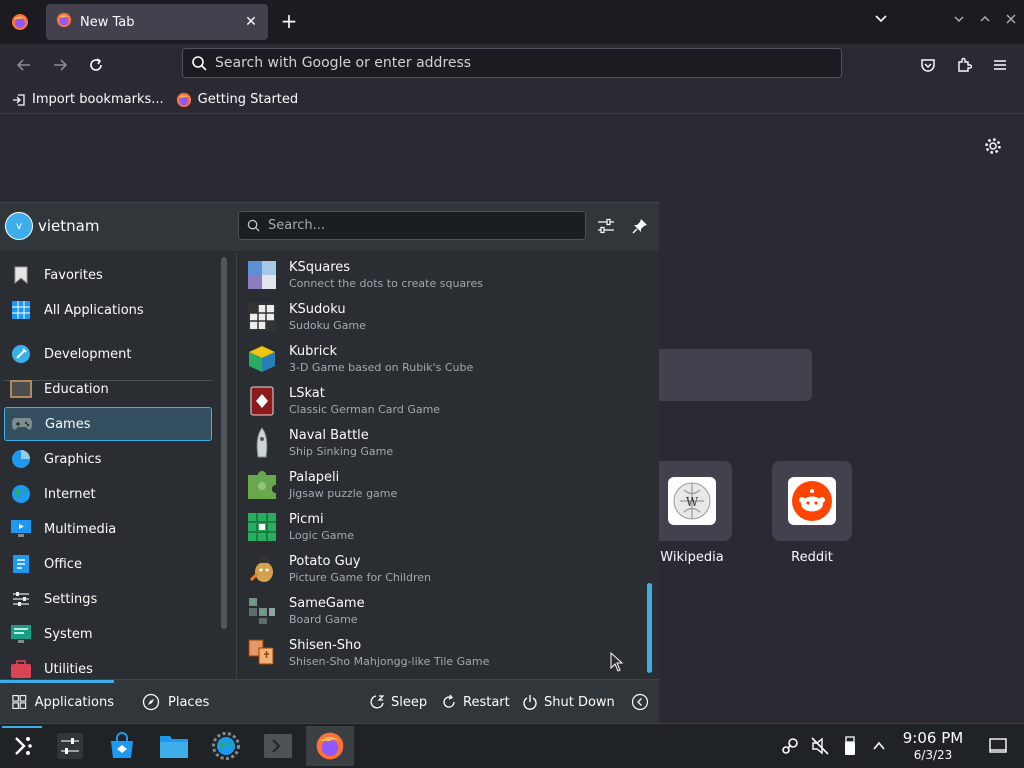 The image size is (1024, 768). What do you see at coordinates (108, 665) in the screenshot?
I see `category-utilities: Utilities` at bounding box center [108, 665].